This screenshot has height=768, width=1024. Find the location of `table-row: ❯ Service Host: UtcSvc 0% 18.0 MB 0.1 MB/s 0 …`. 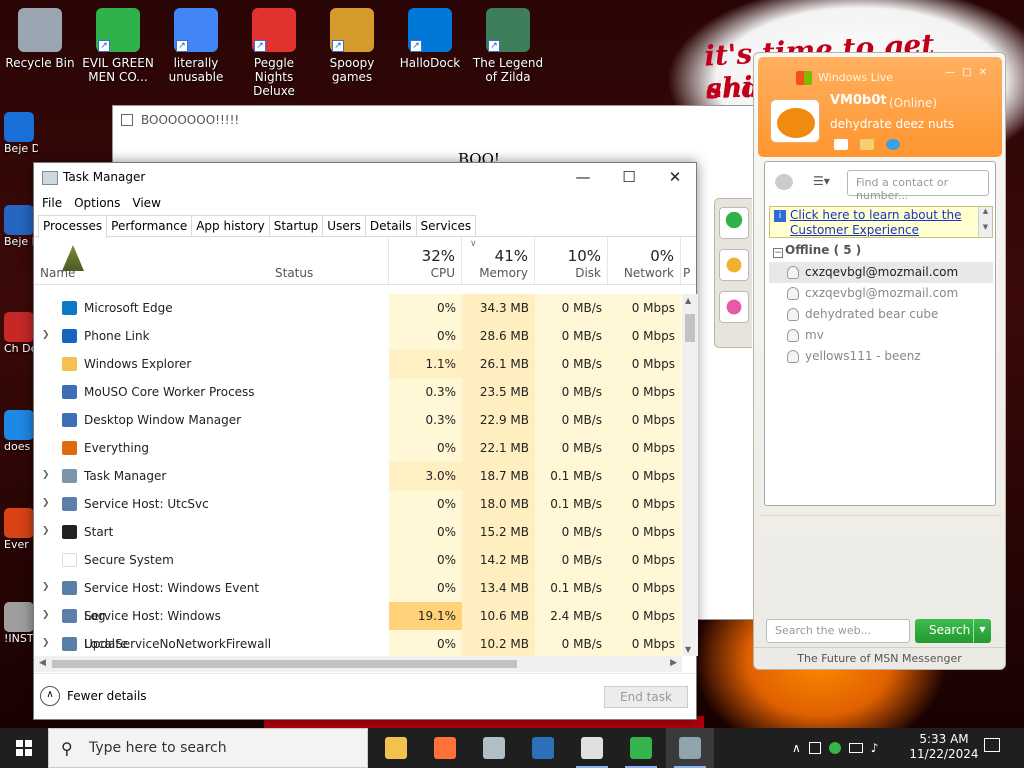

table-row: ❯ Service Host: UtcSvc 0% 18.0 MB 0.1 MB/s 0 … is located at coordinates (358, 504).